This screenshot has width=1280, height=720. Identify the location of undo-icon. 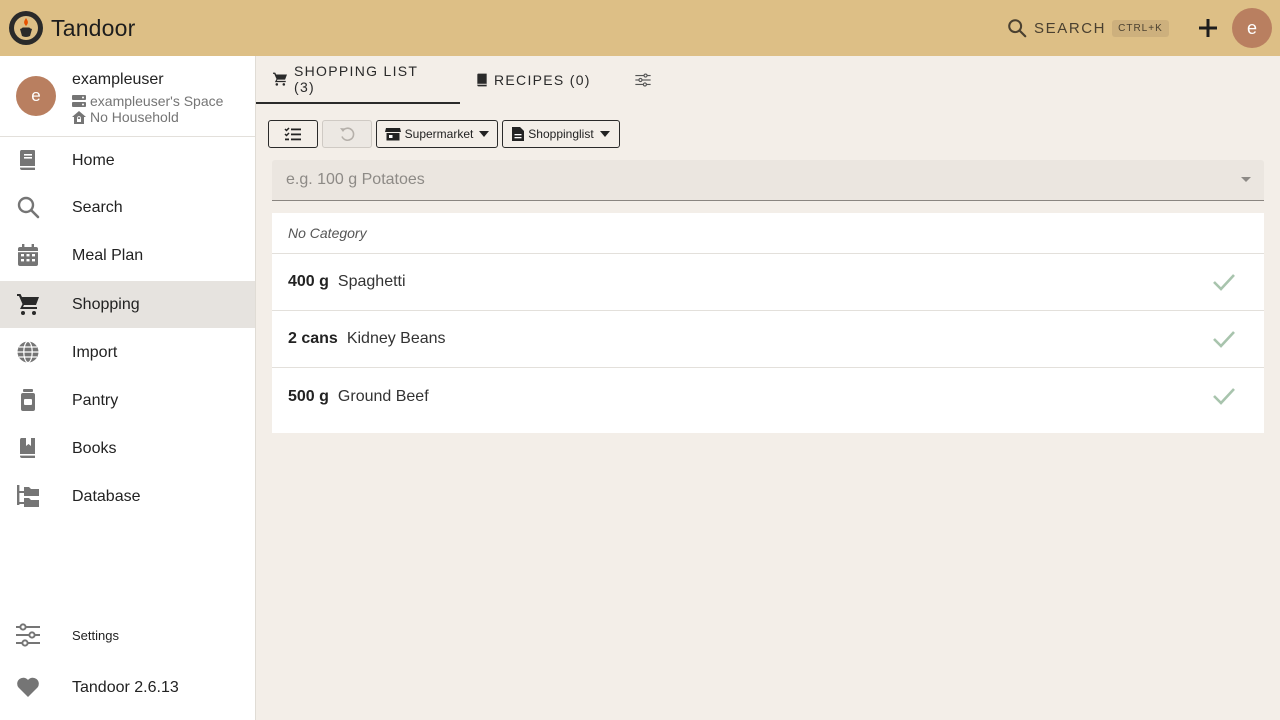
(347, 134).